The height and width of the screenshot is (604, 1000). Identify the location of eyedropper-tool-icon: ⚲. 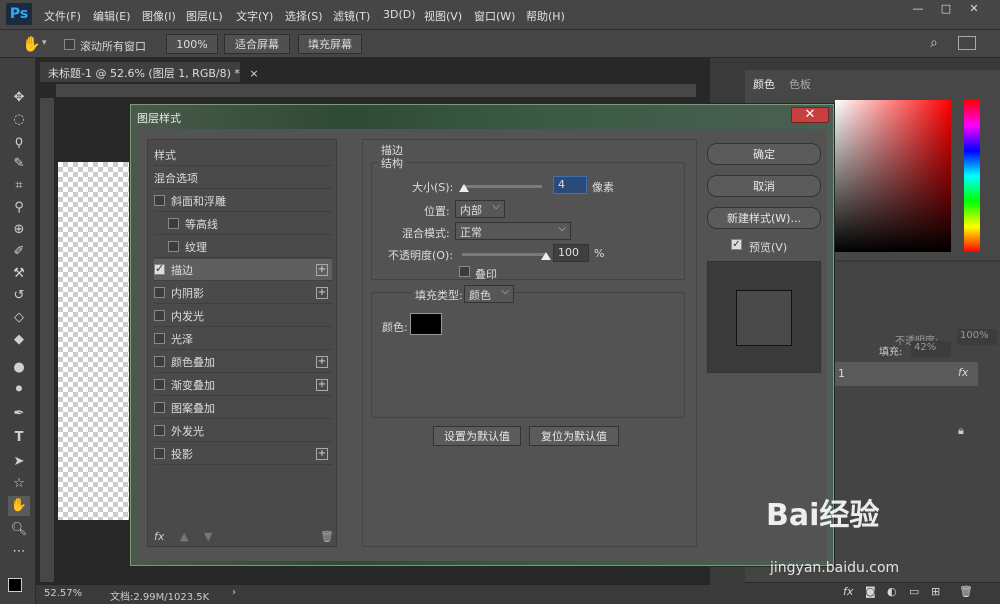
(19, 208).